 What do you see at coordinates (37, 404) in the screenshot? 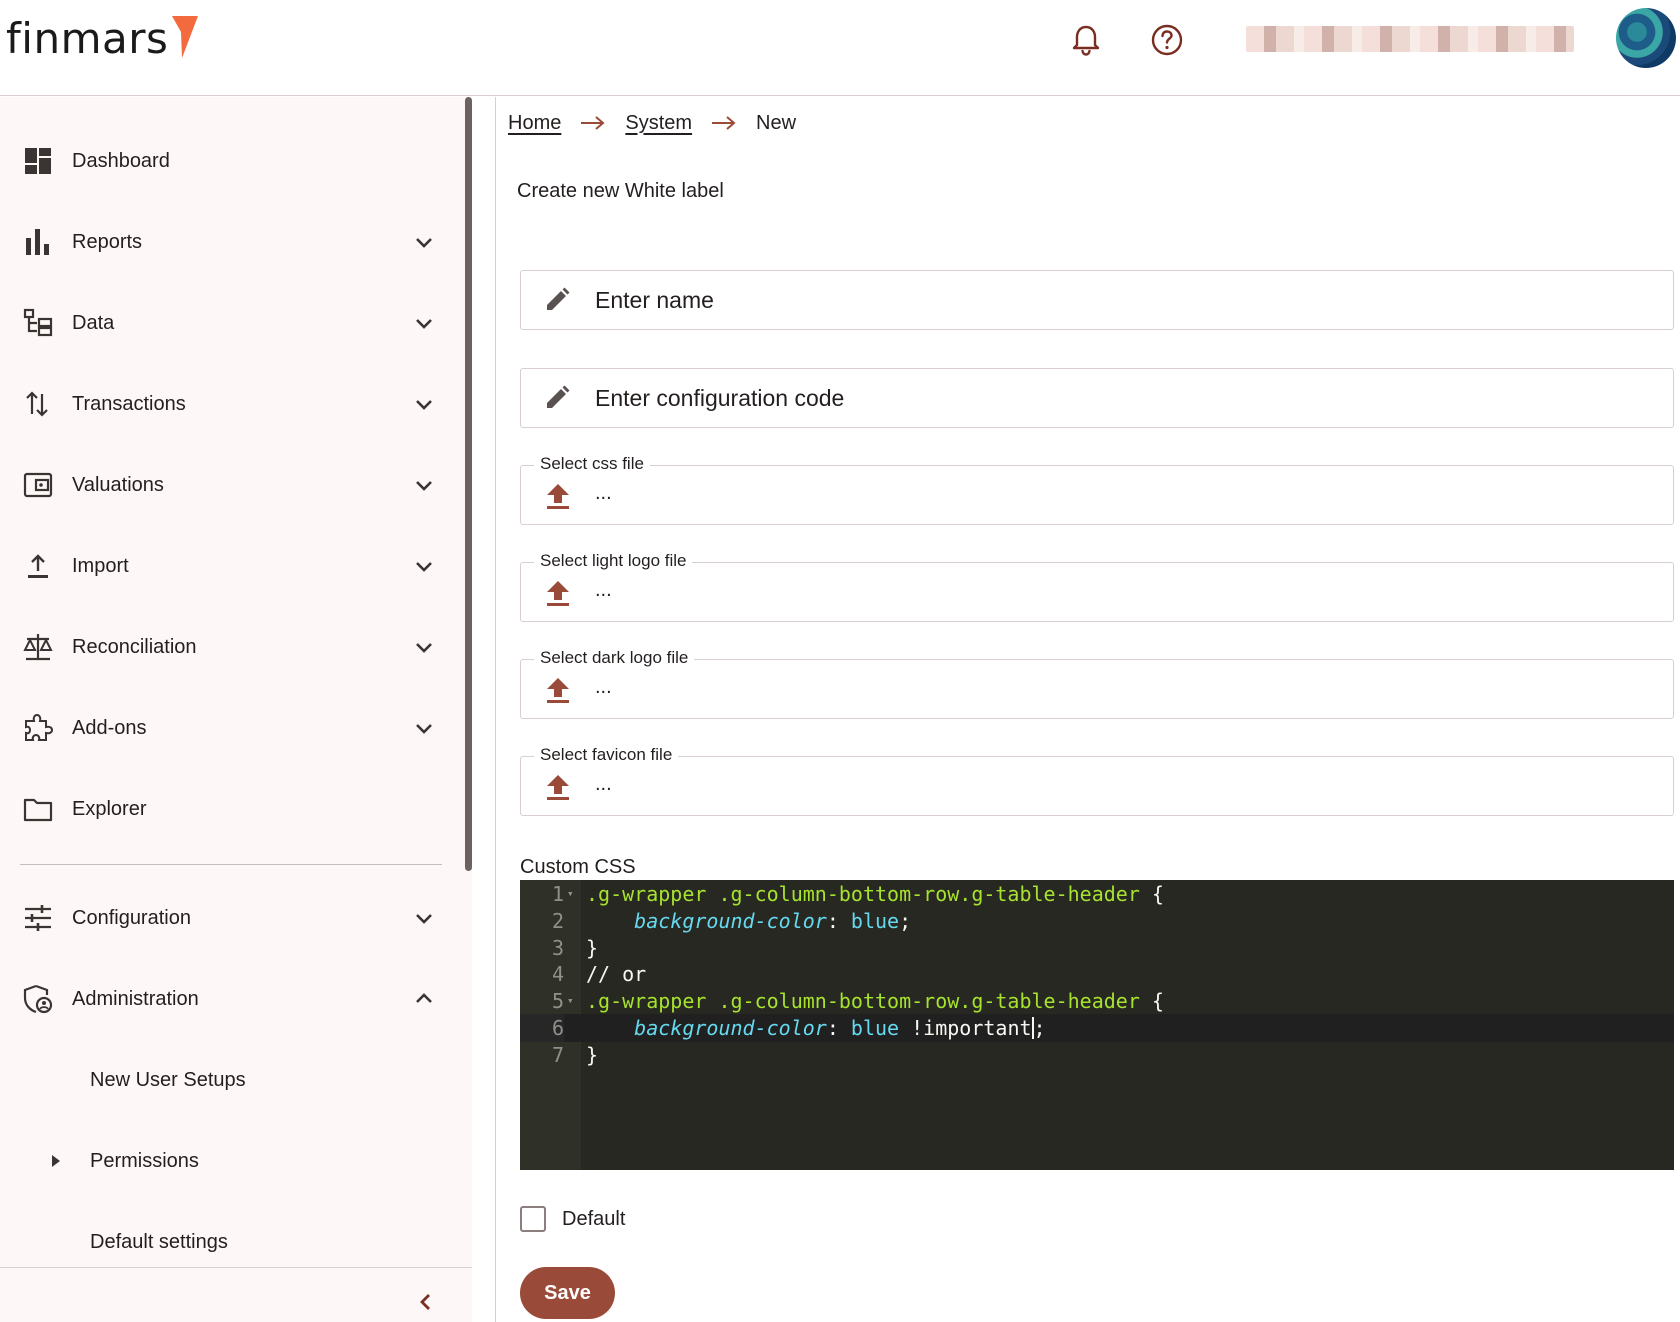
I see `swap-vertical-icon` at bounding box center [37, 404].